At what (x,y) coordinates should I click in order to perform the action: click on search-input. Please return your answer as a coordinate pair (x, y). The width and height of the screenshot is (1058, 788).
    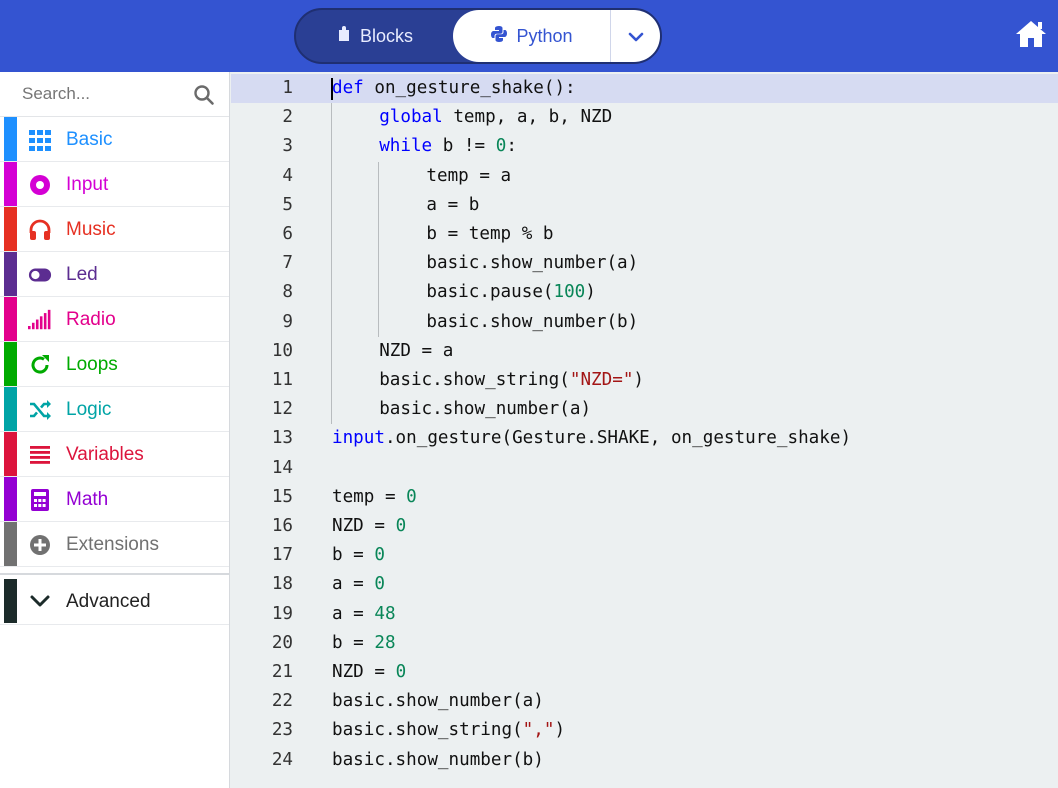
    Looking at the image, I should click on (102, 94).